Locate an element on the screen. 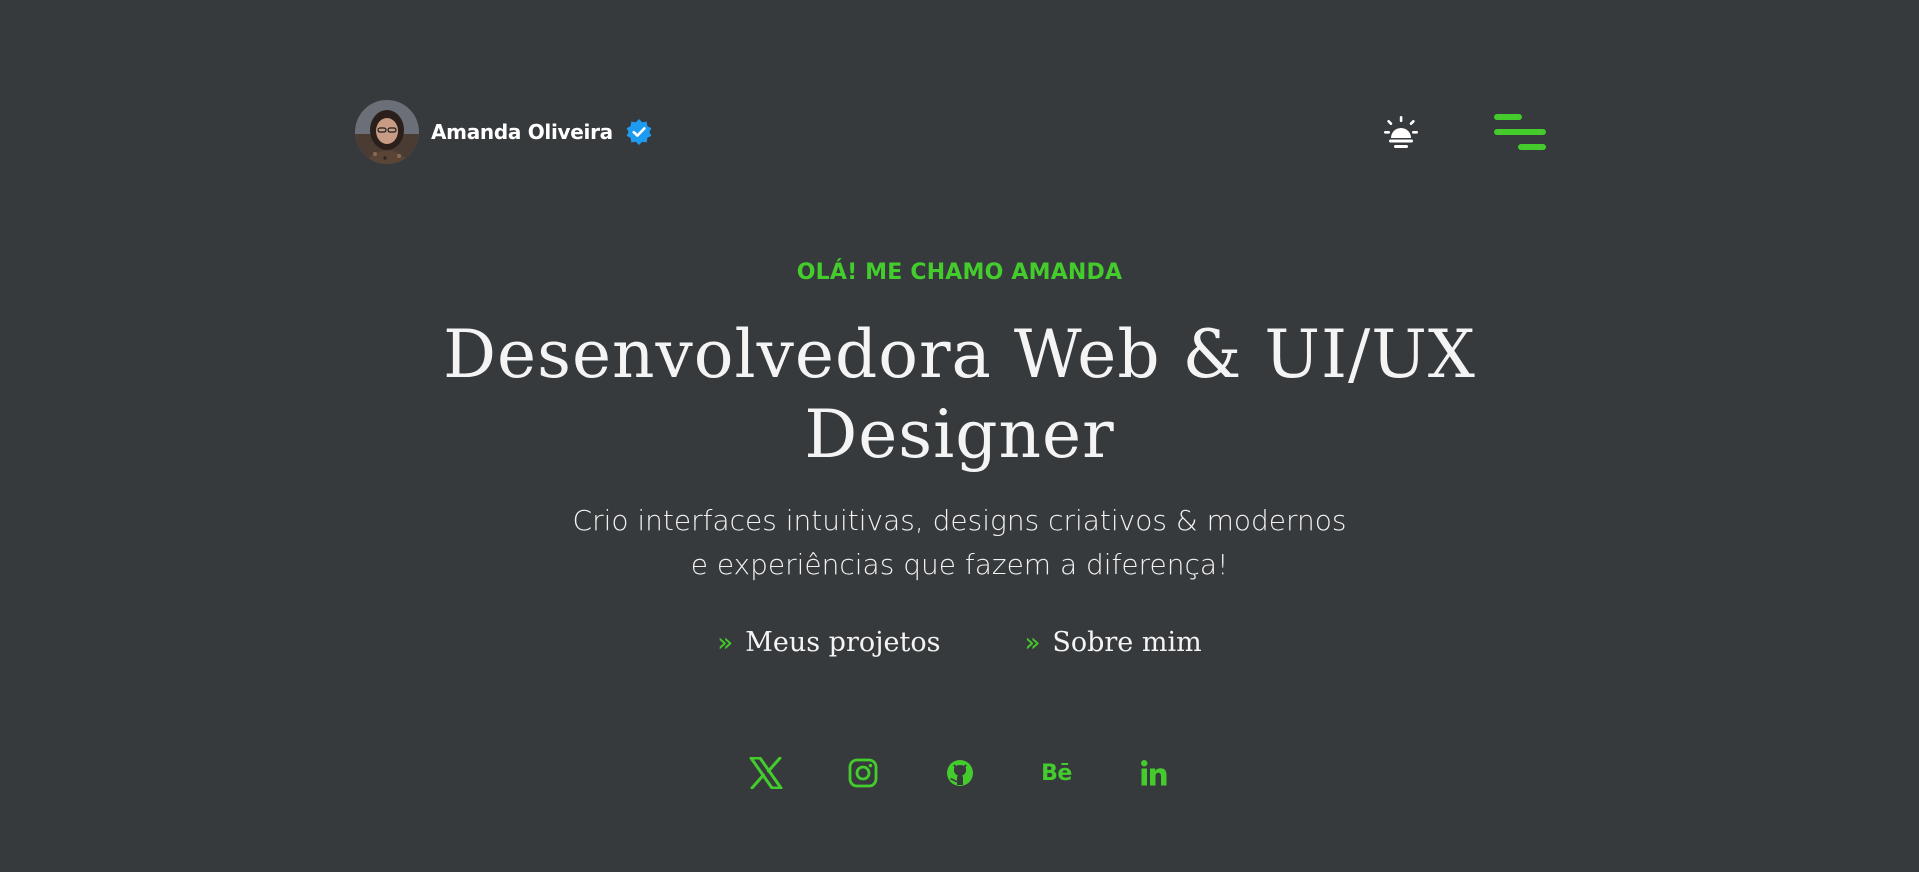 The image size is (1919, 872). projects-link-label: Meus projetos is located at coordinates (843, 642).